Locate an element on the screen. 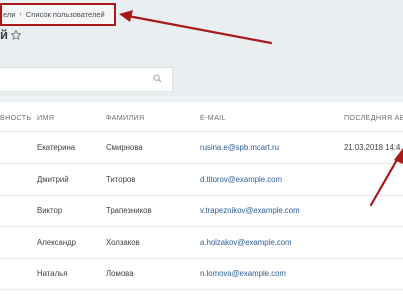  search-icon is located at coordinates (157, 78).